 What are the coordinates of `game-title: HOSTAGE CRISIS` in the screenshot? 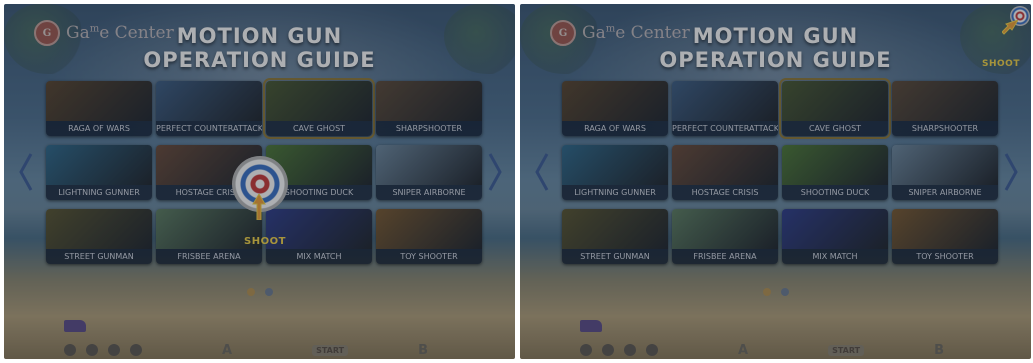 It's located at (725, 192).